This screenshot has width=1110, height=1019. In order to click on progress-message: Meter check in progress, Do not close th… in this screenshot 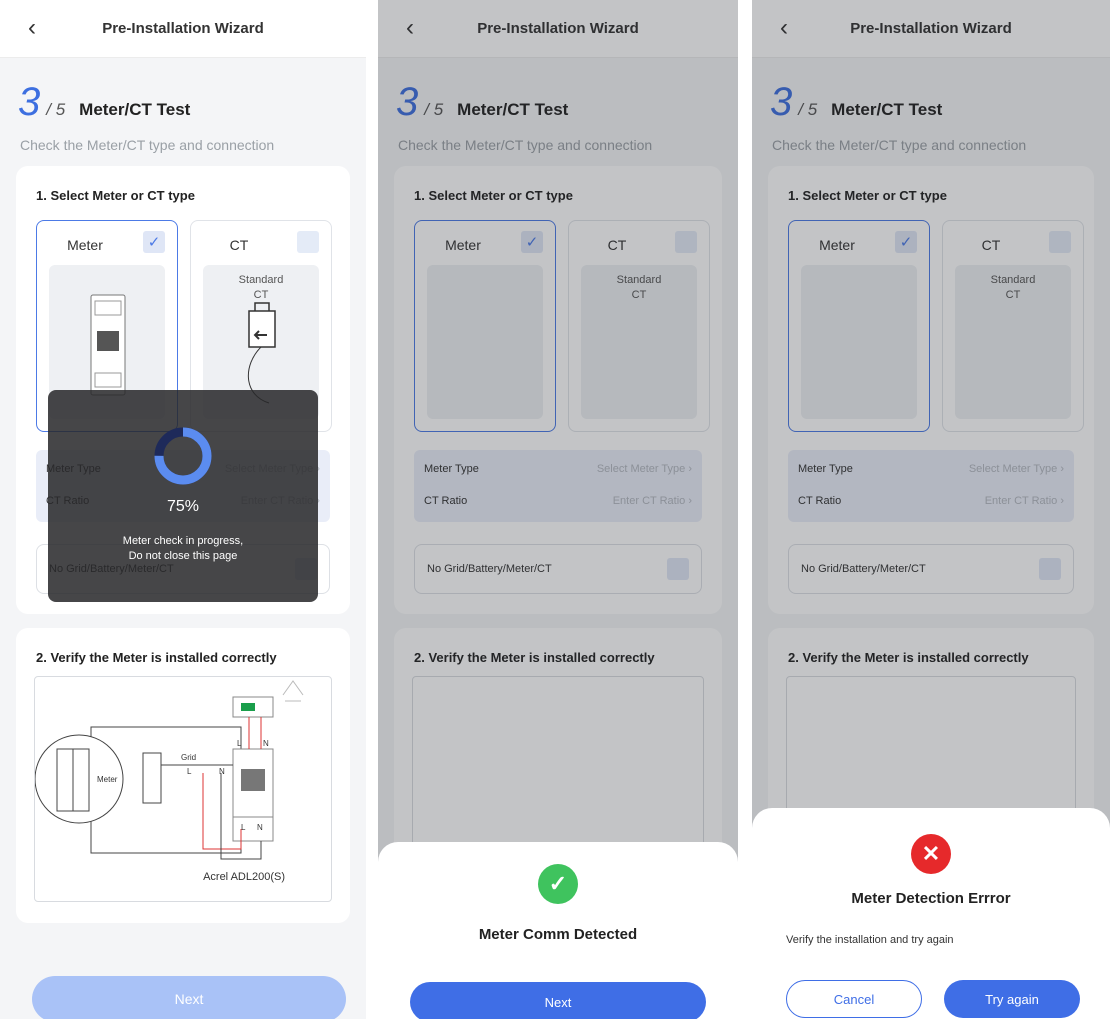, I will do `click(183, 549)`.